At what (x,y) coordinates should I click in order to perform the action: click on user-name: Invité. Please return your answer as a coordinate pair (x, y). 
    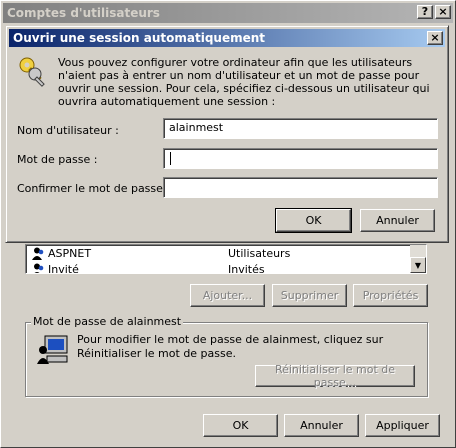
    Looking at the image, I should click on (63, 268).